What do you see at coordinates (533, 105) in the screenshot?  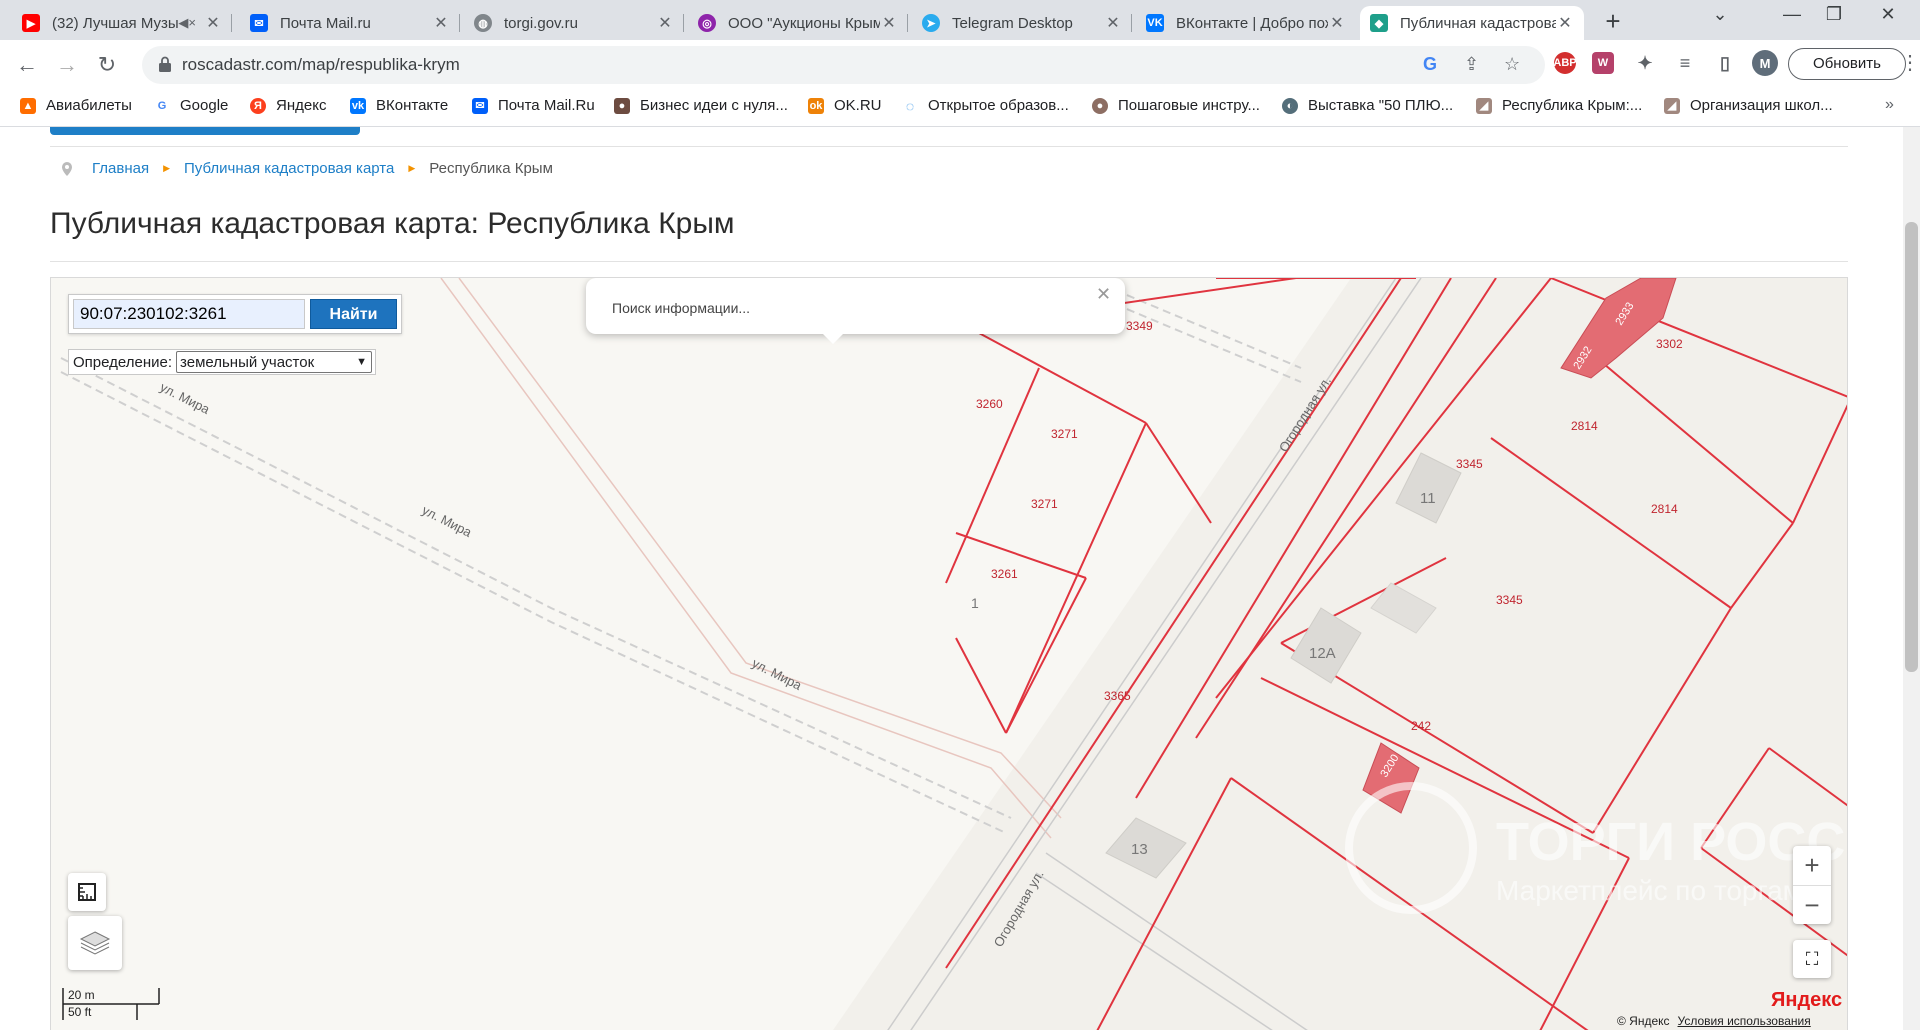 I see `bookmark-item: ✉ Почта Mail.Ru` at bounding box center [533, 105].